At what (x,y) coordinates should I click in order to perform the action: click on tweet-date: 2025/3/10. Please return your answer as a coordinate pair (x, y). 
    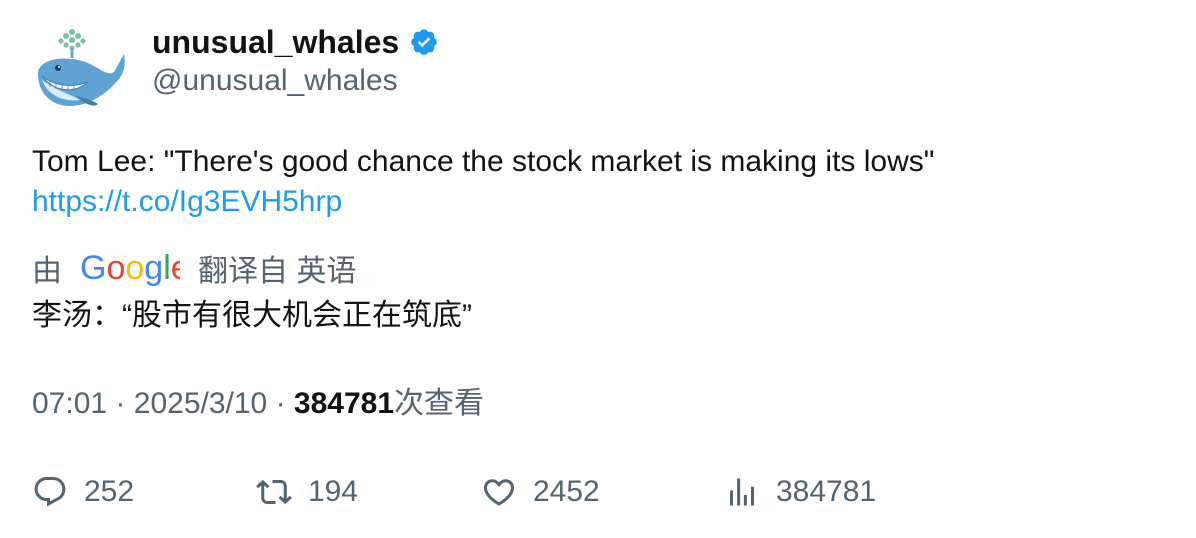
    Looking at the image, I should click on (200, 403).